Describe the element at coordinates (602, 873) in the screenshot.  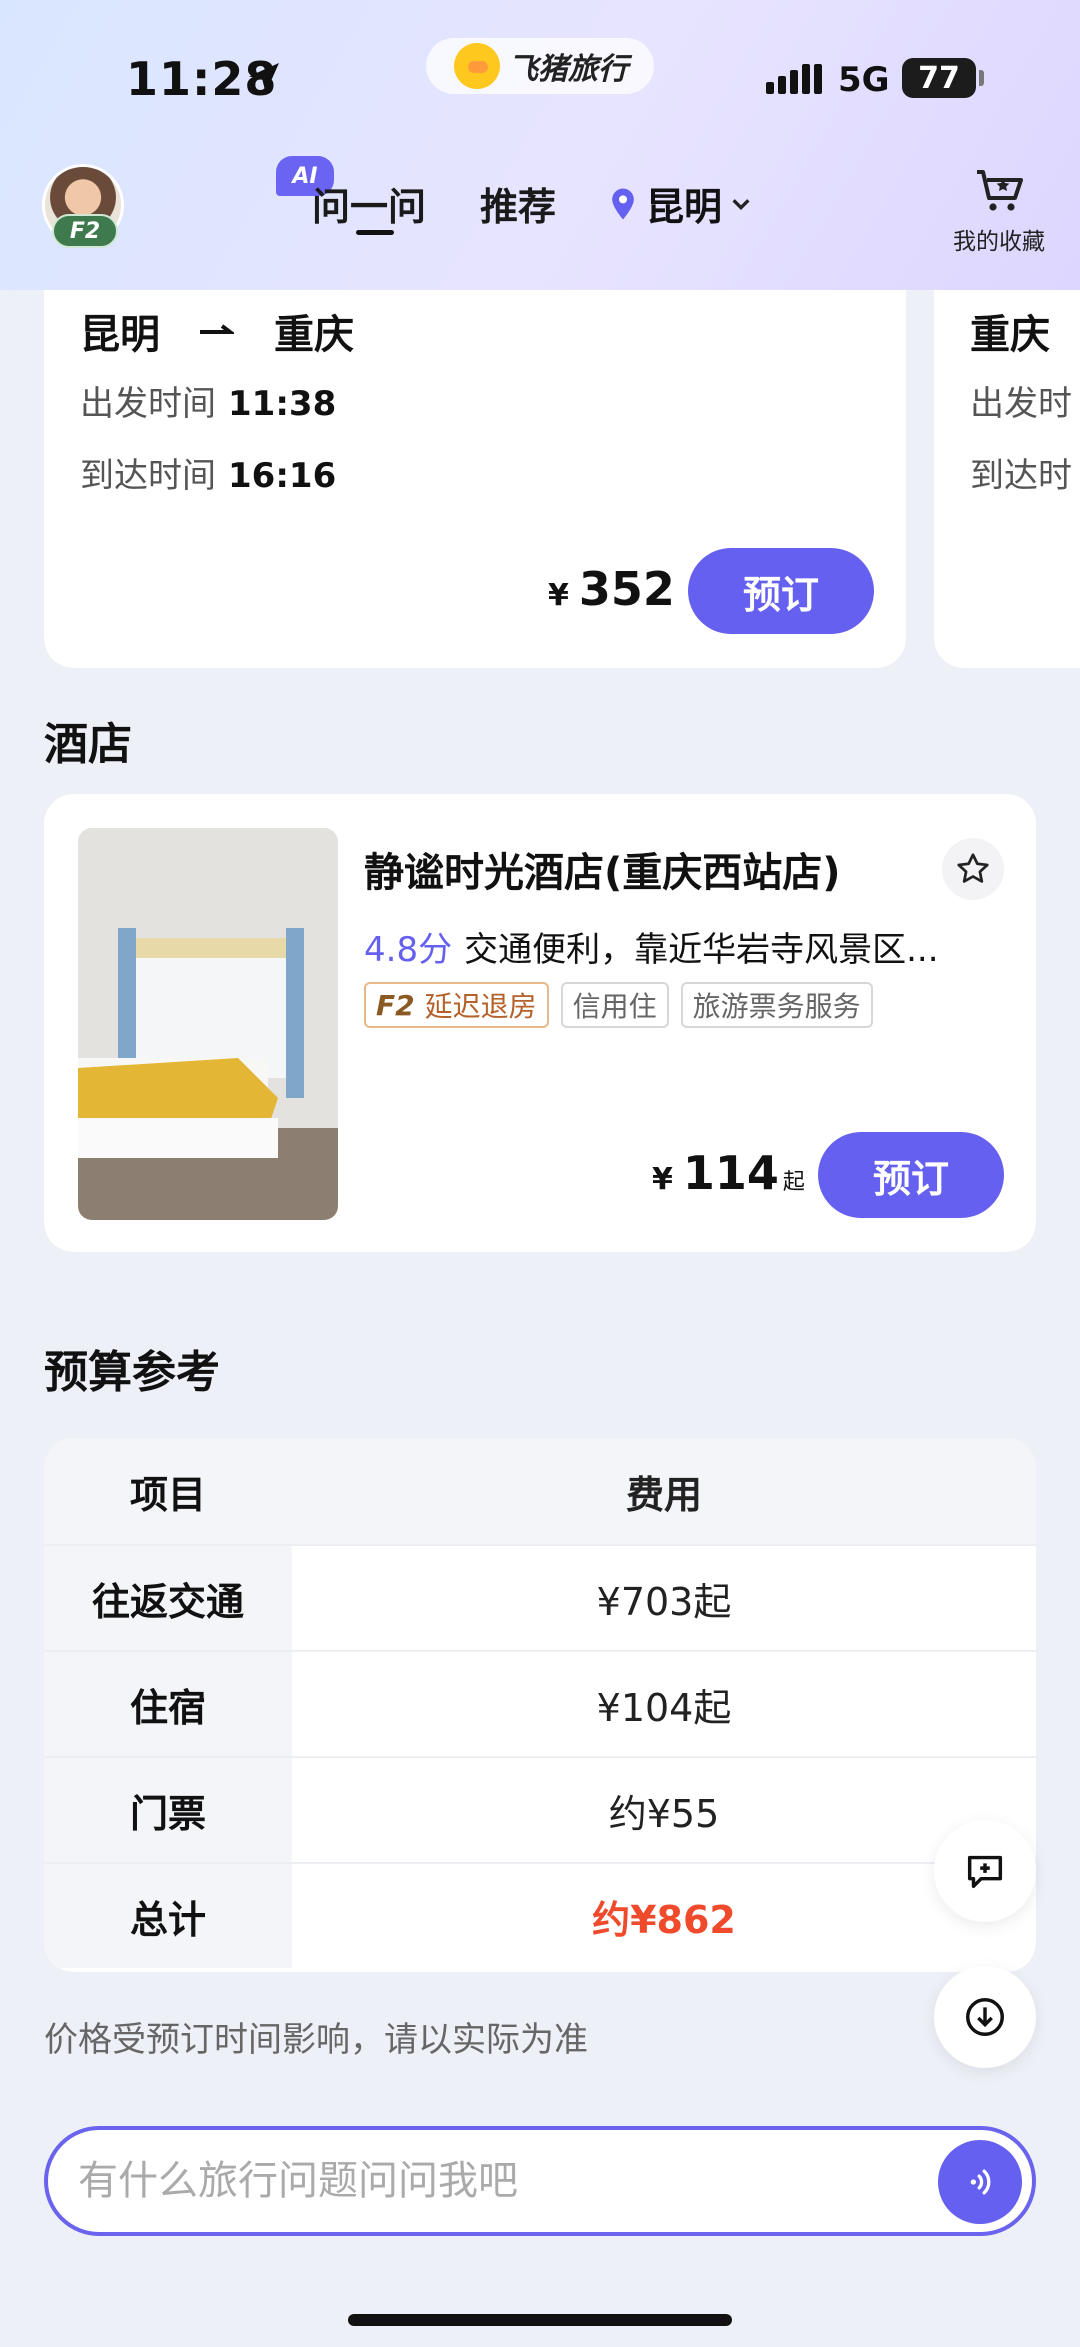
I see `hotel-name: 静谧时光酒店(重庆西站店)` at that location.